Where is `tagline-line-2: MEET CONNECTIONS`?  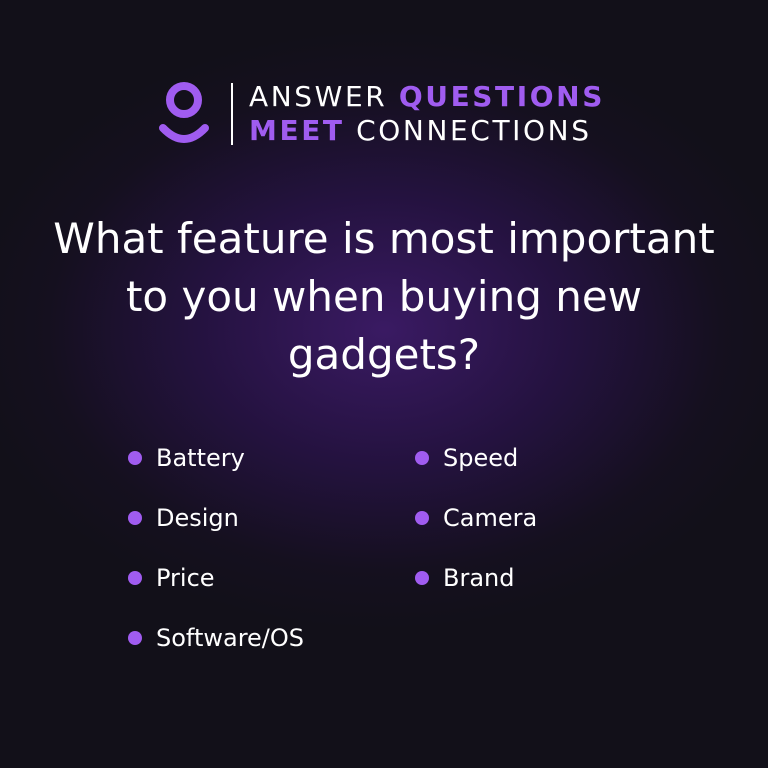
tagline-line-2: MEET CONNECTIONS is located at coordinates (427, 131).